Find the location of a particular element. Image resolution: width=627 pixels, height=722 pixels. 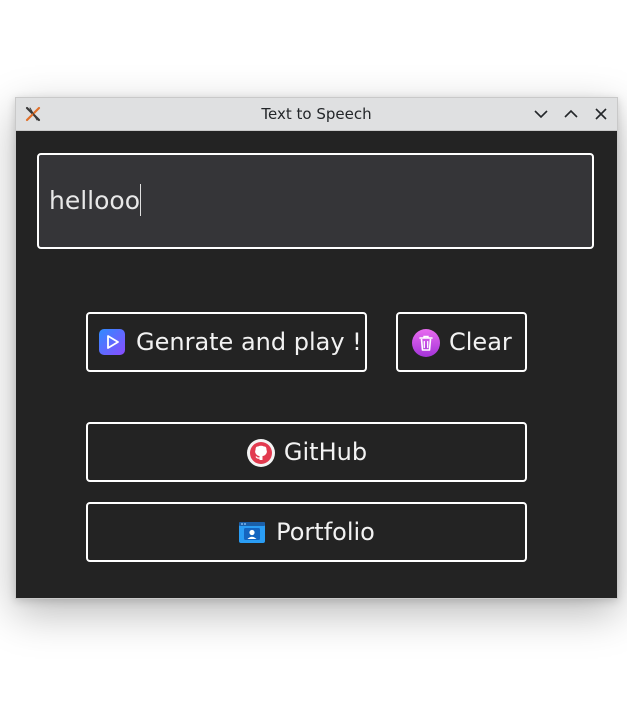

portfolio-icon is located at coordinates (252, 532).